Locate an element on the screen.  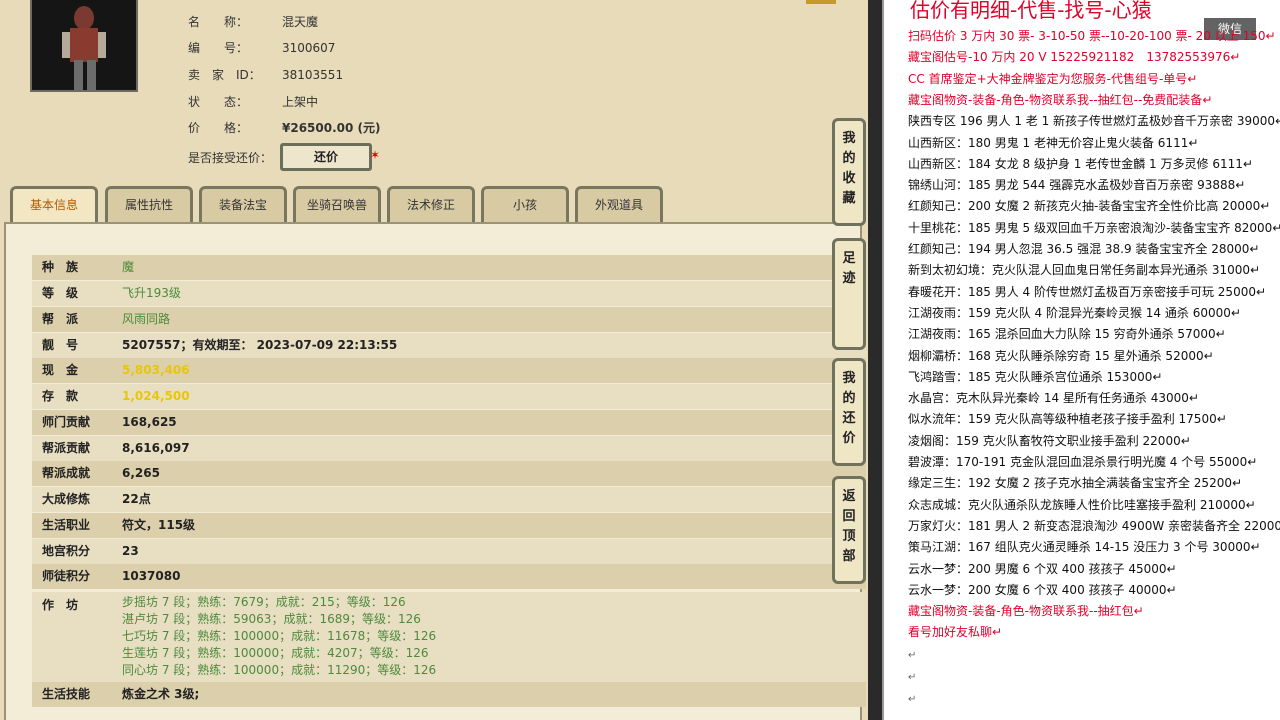
my-favorites-button: 我的收藏 is located at coordinates (849, 172).